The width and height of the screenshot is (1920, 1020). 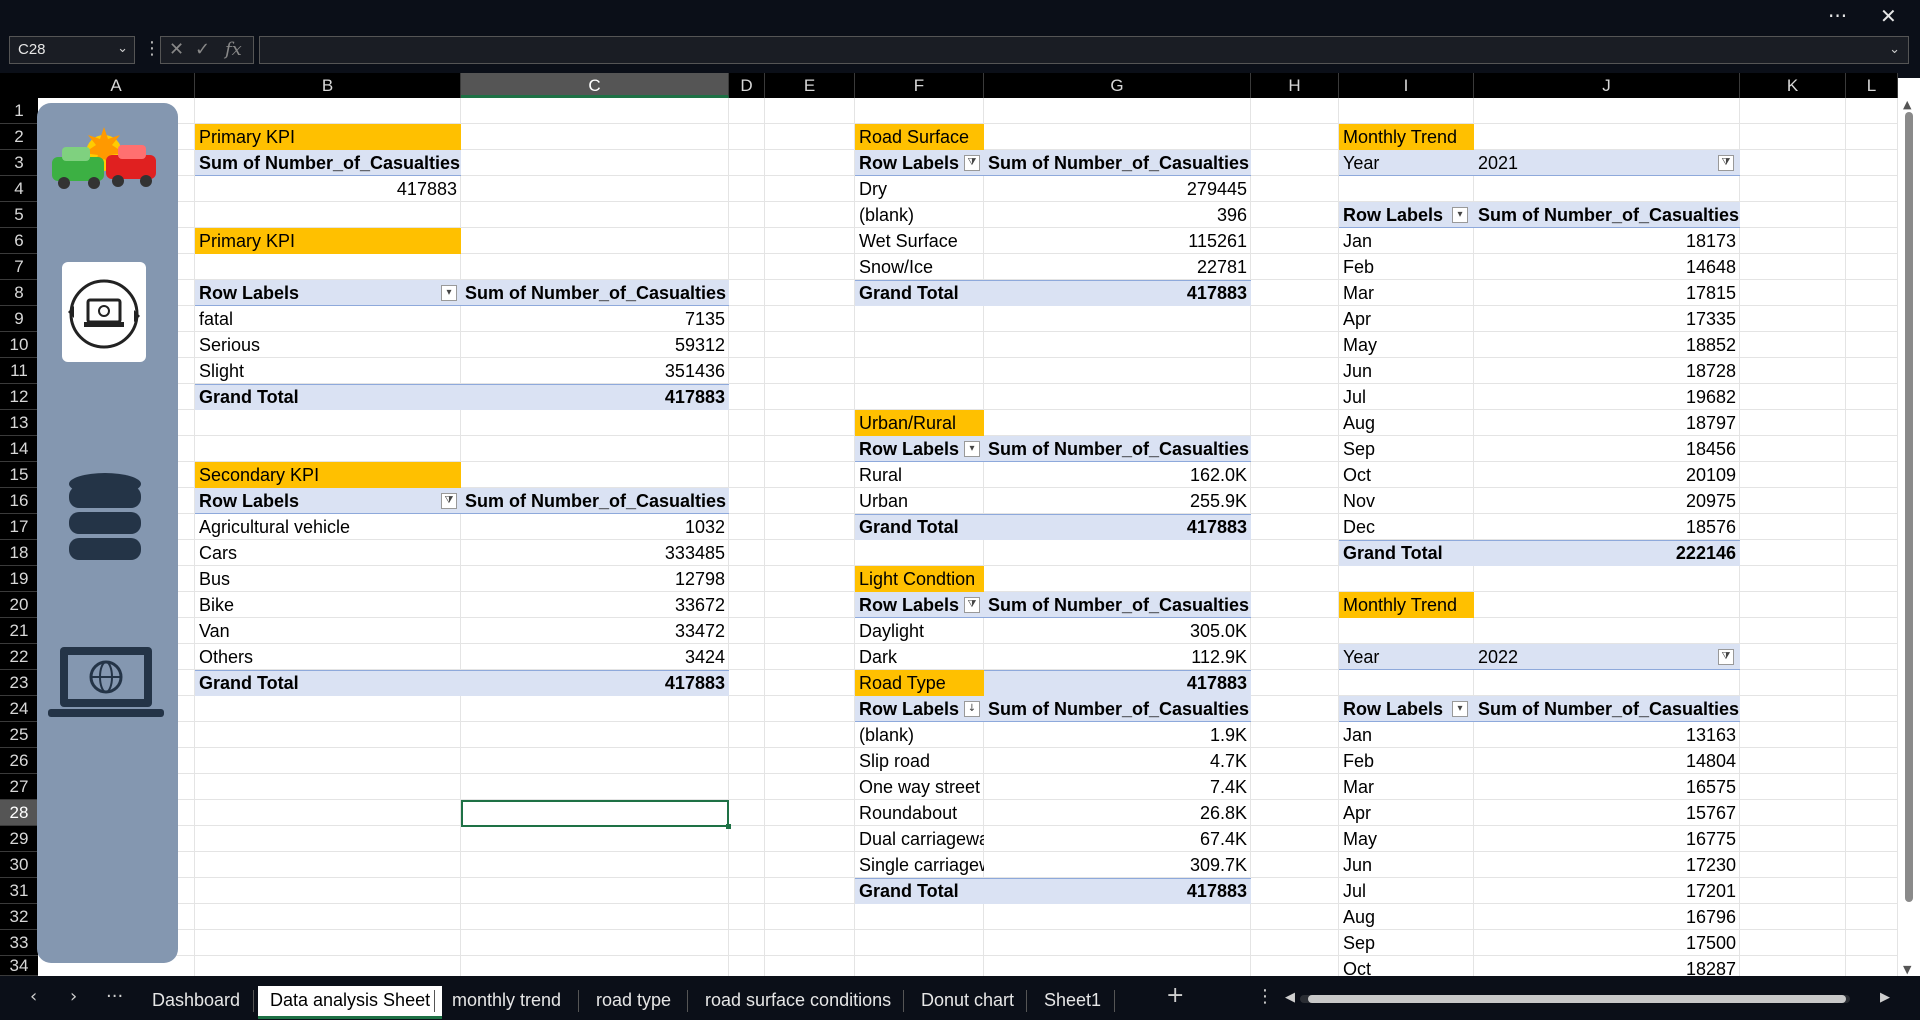 I want to click on column-header-l: L, so click(x=1872, y=85).